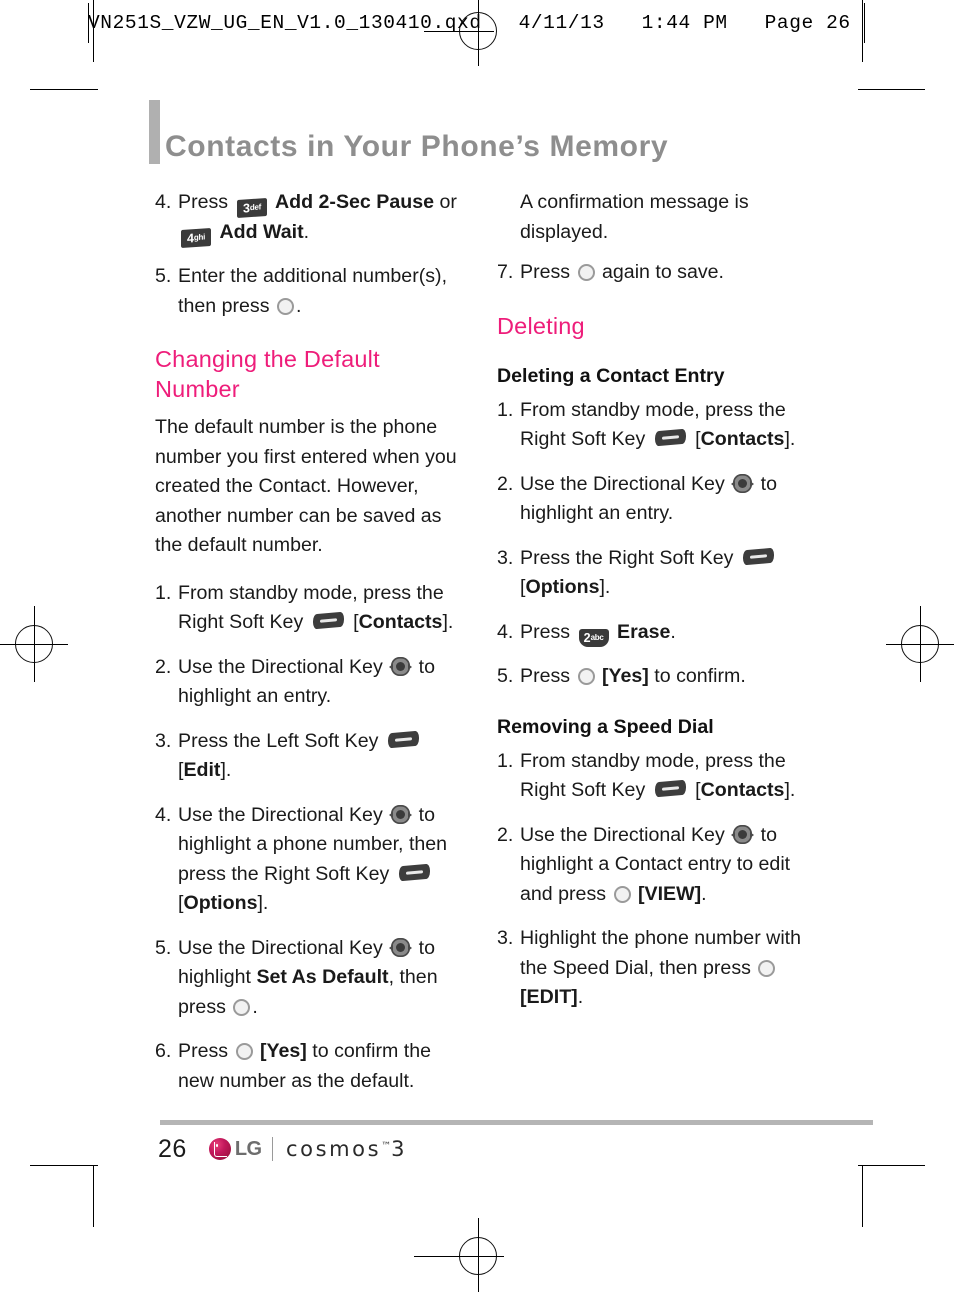 The image size is (954, 1292). Describe the element at coordinates (203, 202) in the screenshot. I see `step-prefix: Press` at that location.